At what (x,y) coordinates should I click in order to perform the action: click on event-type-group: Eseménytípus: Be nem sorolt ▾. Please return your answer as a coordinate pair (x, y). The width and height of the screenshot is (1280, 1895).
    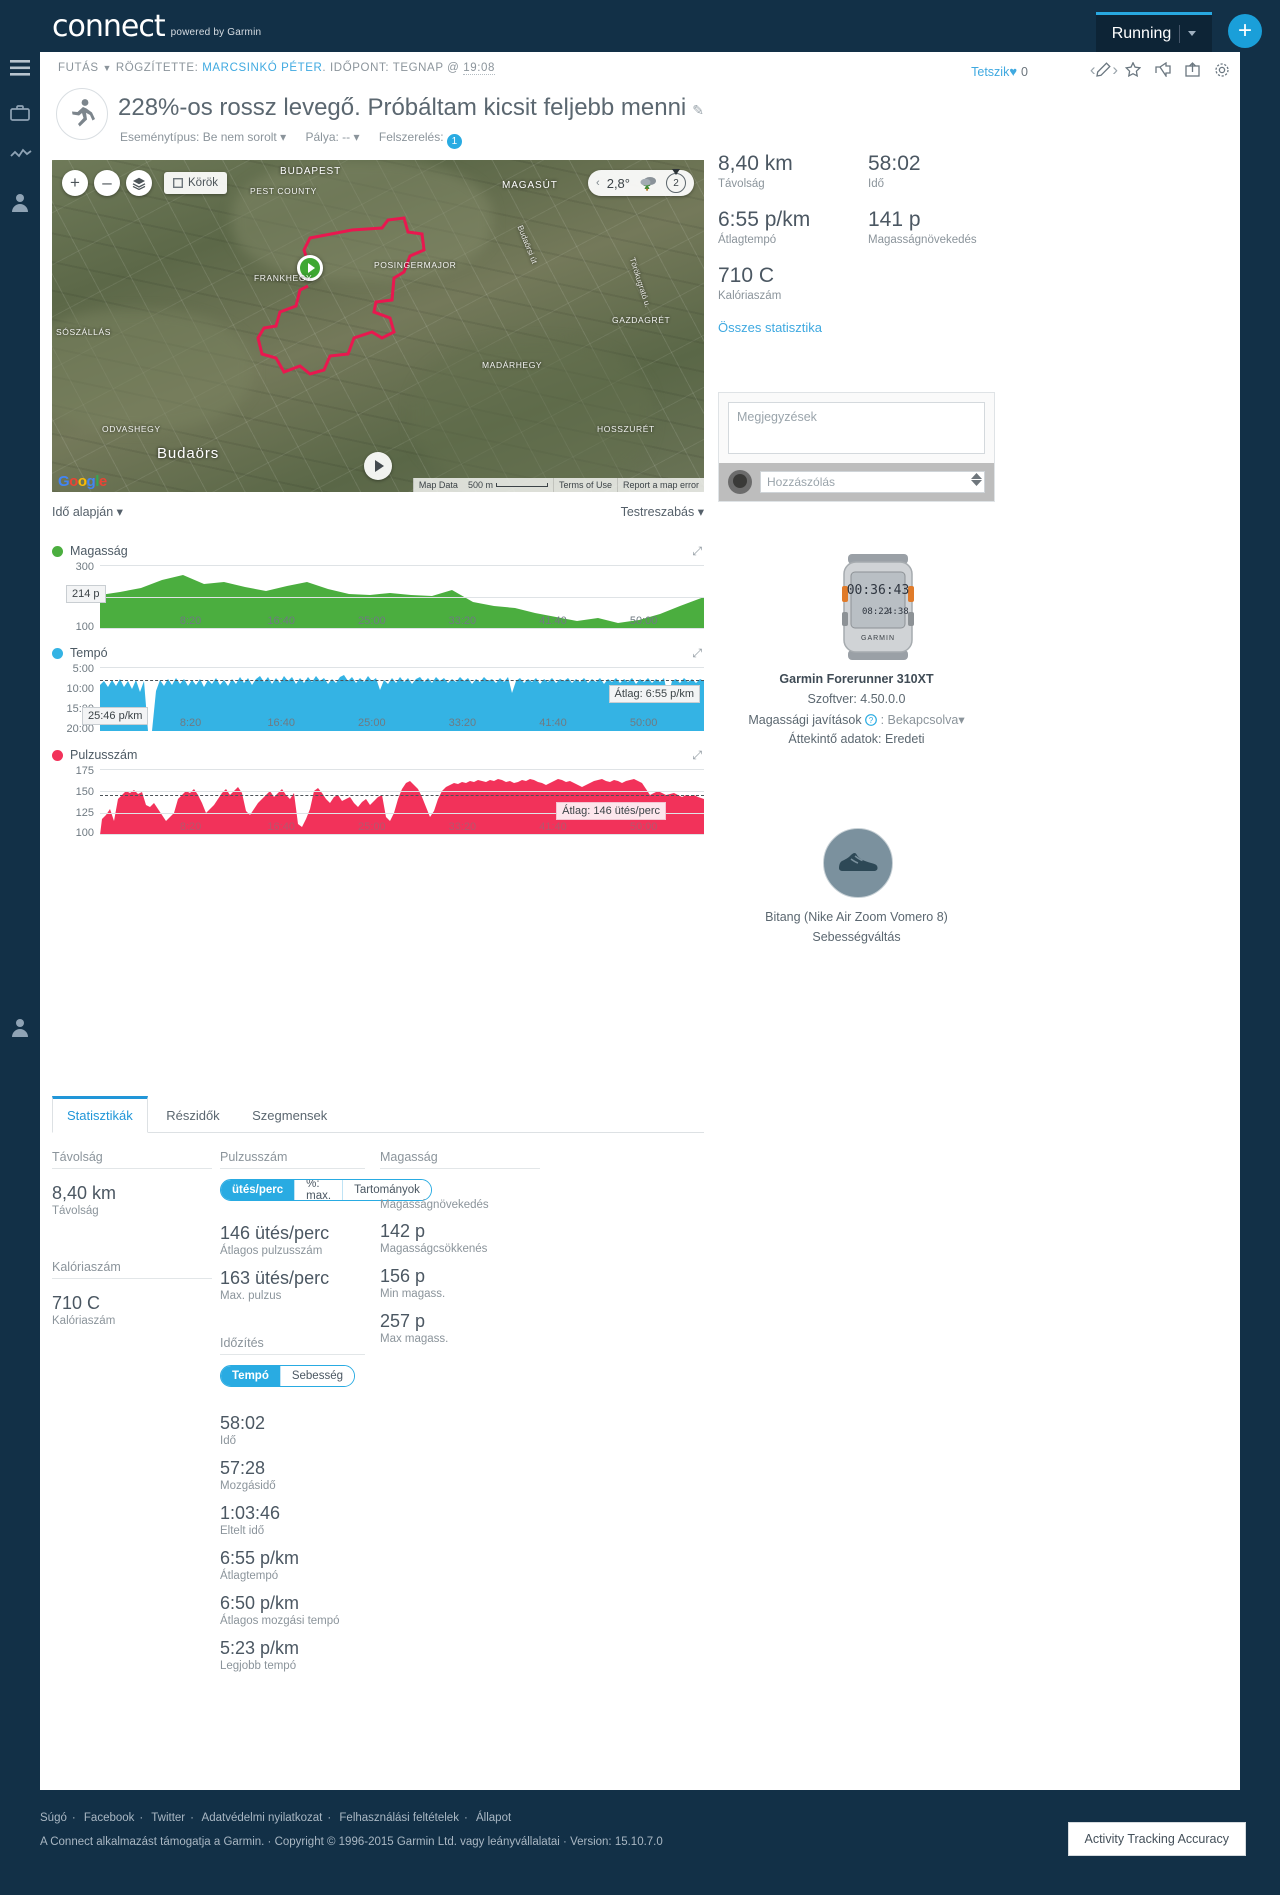
    Looking at the image, I should click on (204, 137).